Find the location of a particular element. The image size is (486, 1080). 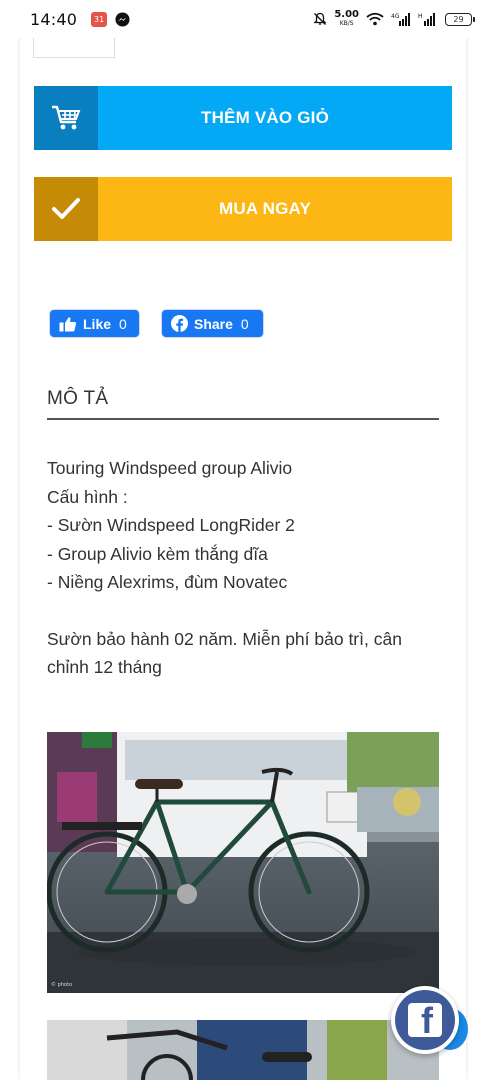

description-line: - Sườn Windspeed LongRider 2 is located at coordinates (171, 525).